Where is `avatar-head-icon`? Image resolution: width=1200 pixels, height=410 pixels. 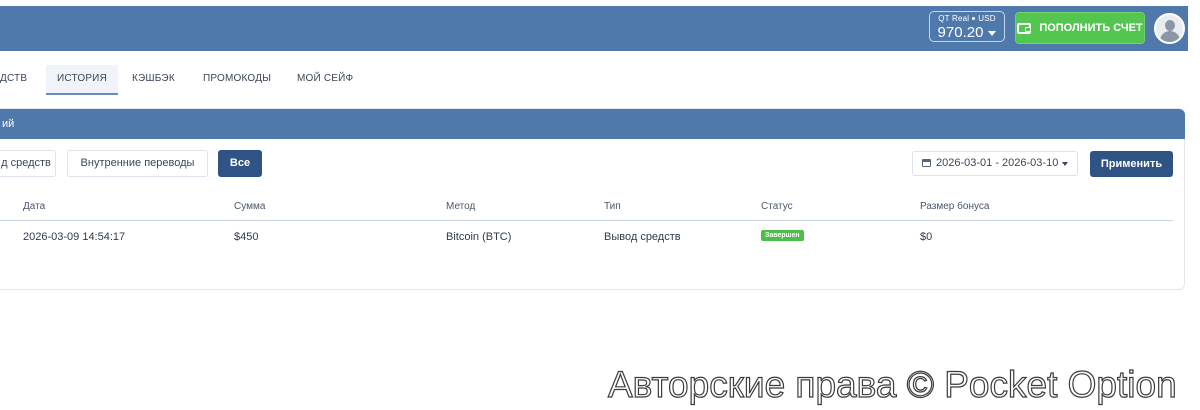 avatar-head-icon is located at coordinates (1170, 25).